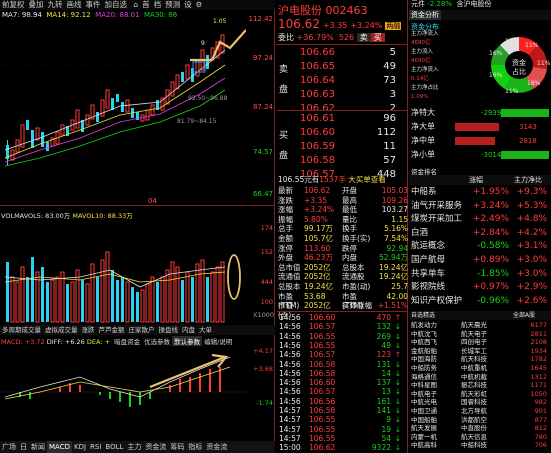 This screenshot has width=551, height=453. What do you see at coordinates (480, 206) in the screenshot?
I see `sector-row: 油气开采服务 +3.24% +5.3%` at bounding box center [480, 206].